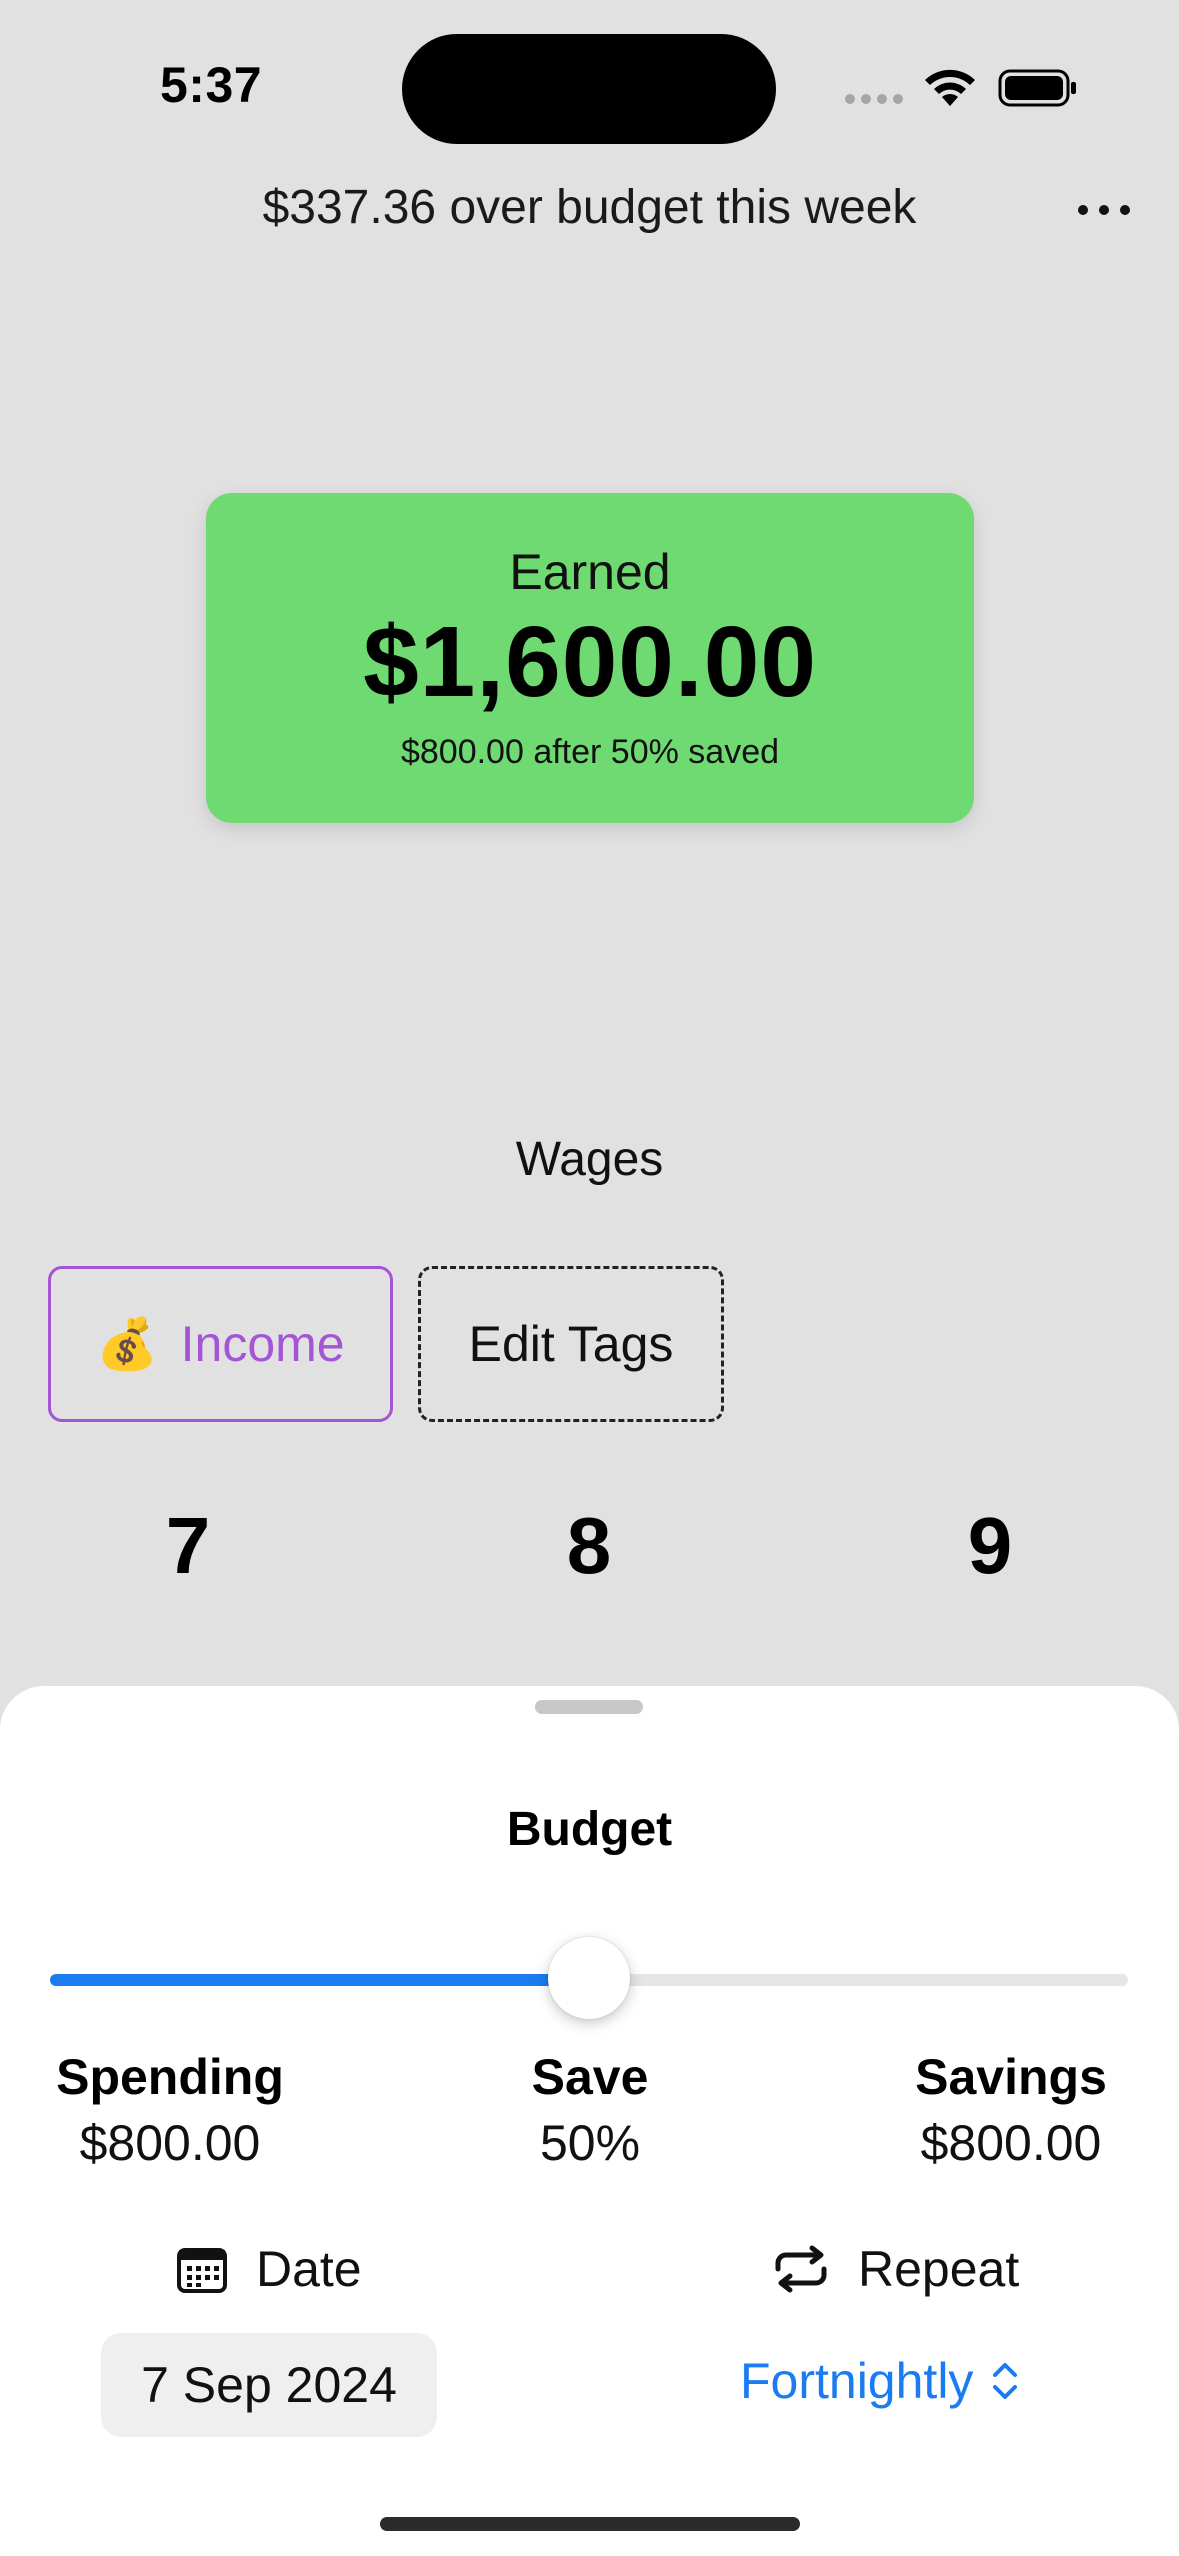  Describe the element at coordinates (170, 2077) in the screenshot. I see `spending-label: Spending` at that location.